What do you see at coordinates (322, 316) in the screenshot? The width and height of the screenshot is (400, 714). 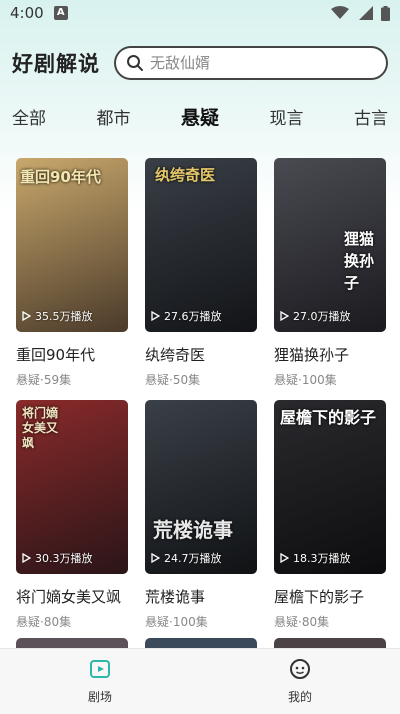 I see `play-count-label: 27.0万播放` at bounding box center [322, 316].